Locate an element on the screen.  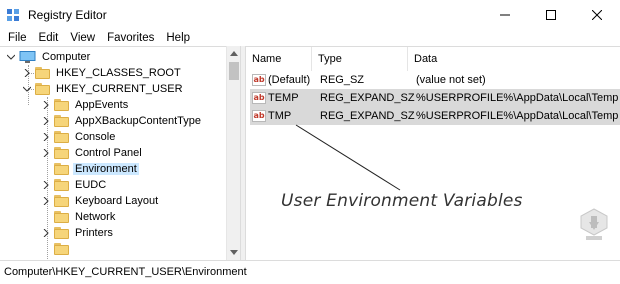
annotation-label: User Environment Variables is located at coordinates (402, 201).